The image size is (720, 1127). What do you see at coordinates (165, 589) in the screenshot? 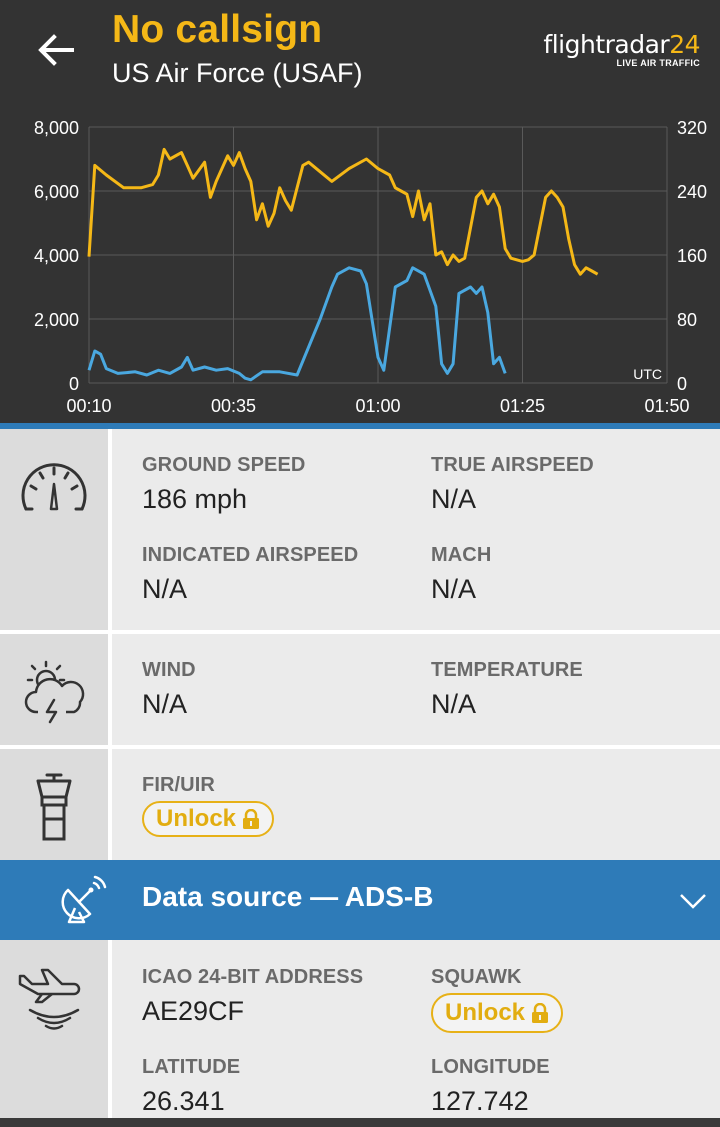
I see `indicated-airspeed-value: N/A` at bounding box center [165, 589].